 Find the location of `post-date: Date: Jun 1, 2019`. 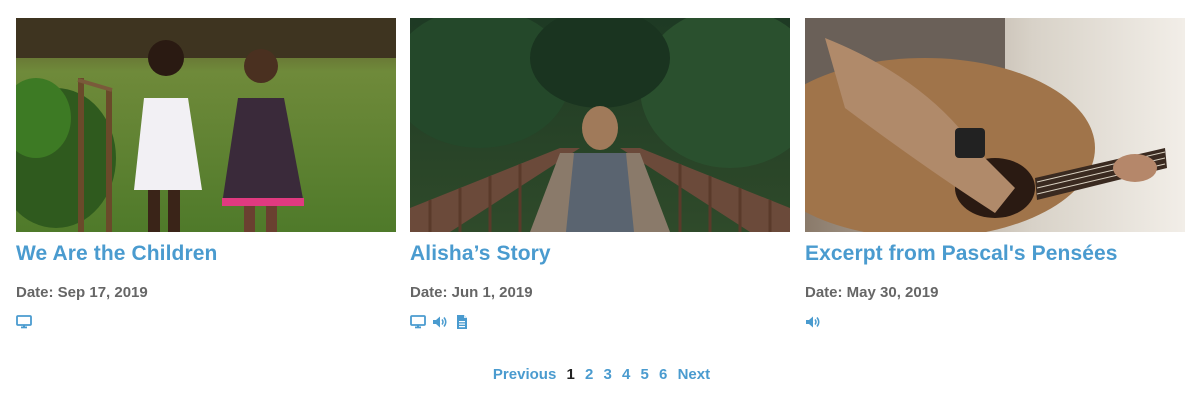

post-date: Date: Jun 1, 2019 is located at coordinates (471, 292).